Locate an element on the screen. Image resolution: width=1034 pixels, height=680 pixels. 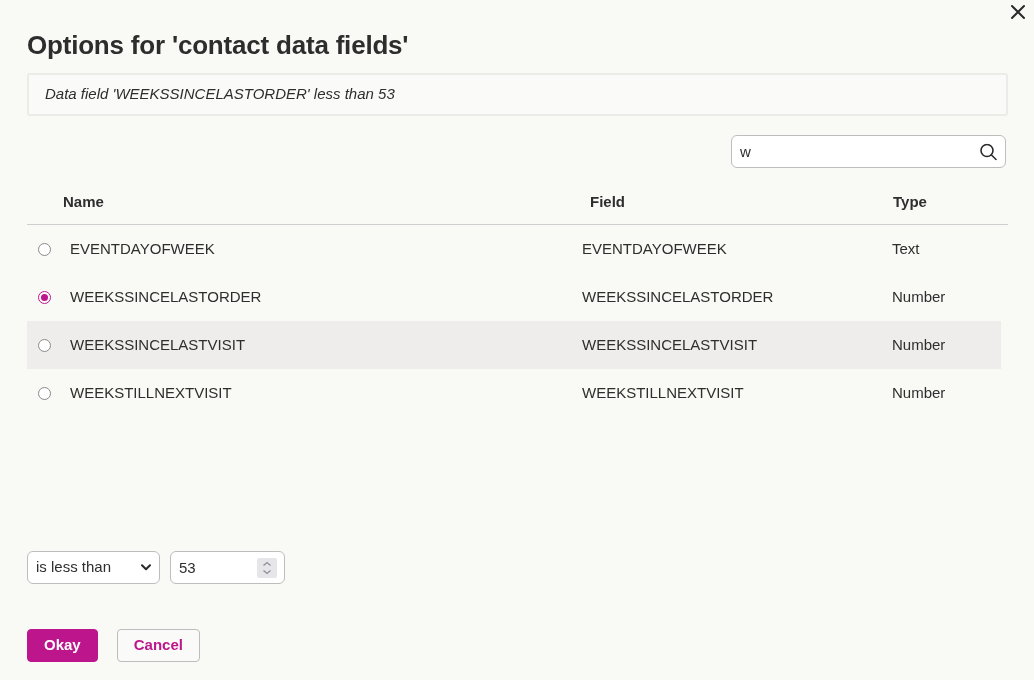
okay-button: Okay is located at coordinates (62, 645).